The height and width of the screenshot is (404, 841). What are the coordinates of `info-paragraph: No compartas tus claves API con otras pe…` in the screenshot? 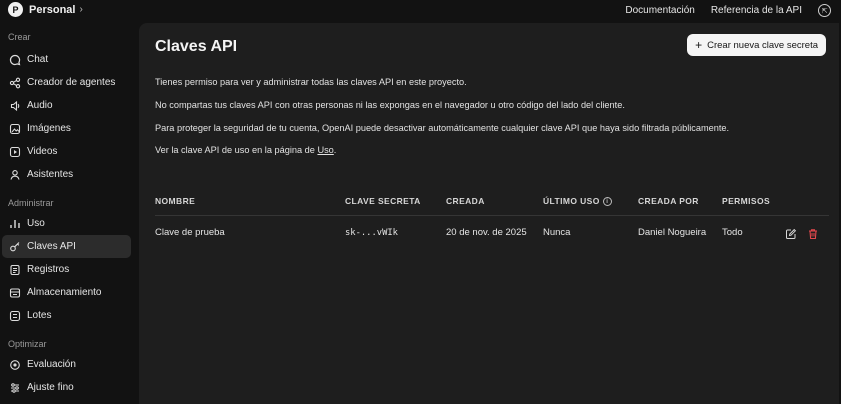 It's located at (390, 105).